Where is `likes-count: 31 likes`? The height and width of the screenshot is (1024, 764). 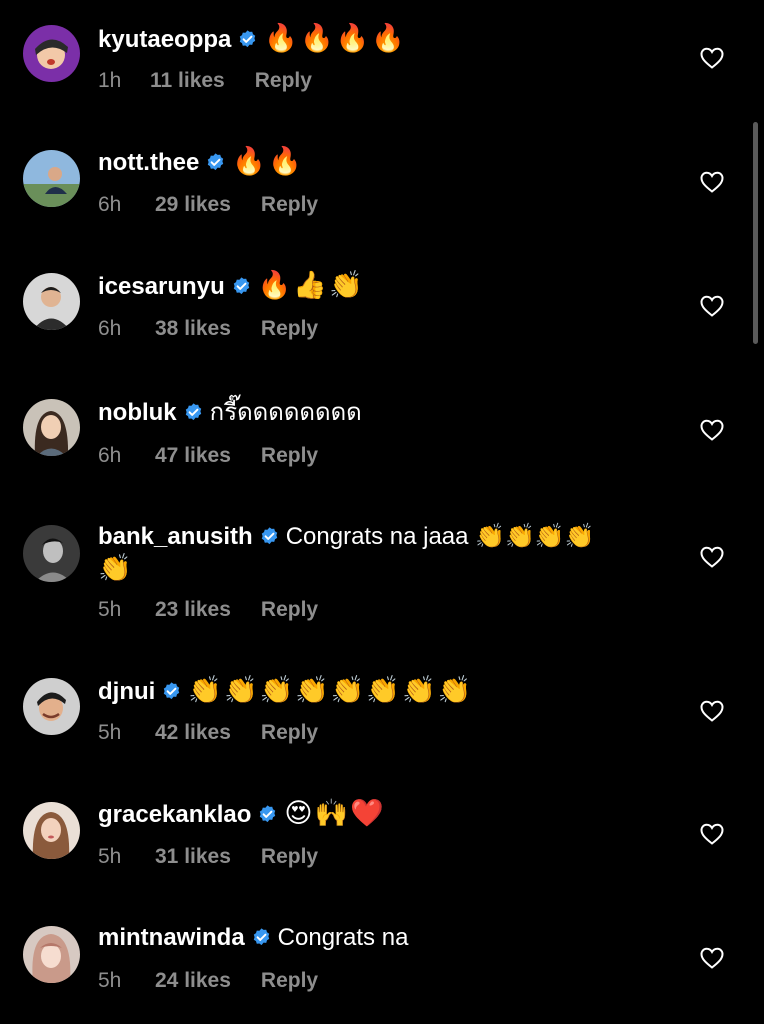 likes-count: 31 likes is located at coordinates (193, 857).